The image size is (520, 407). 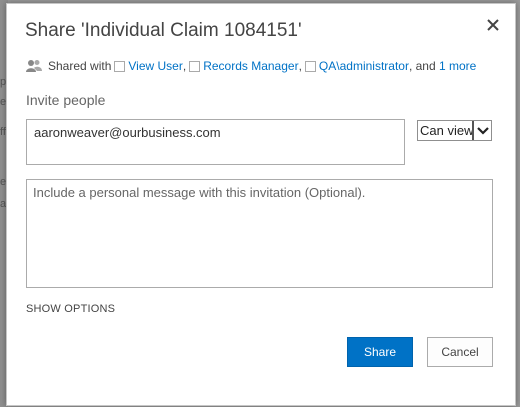 I want to click on cancel-button: Cancel, so click(x=460, y=352).